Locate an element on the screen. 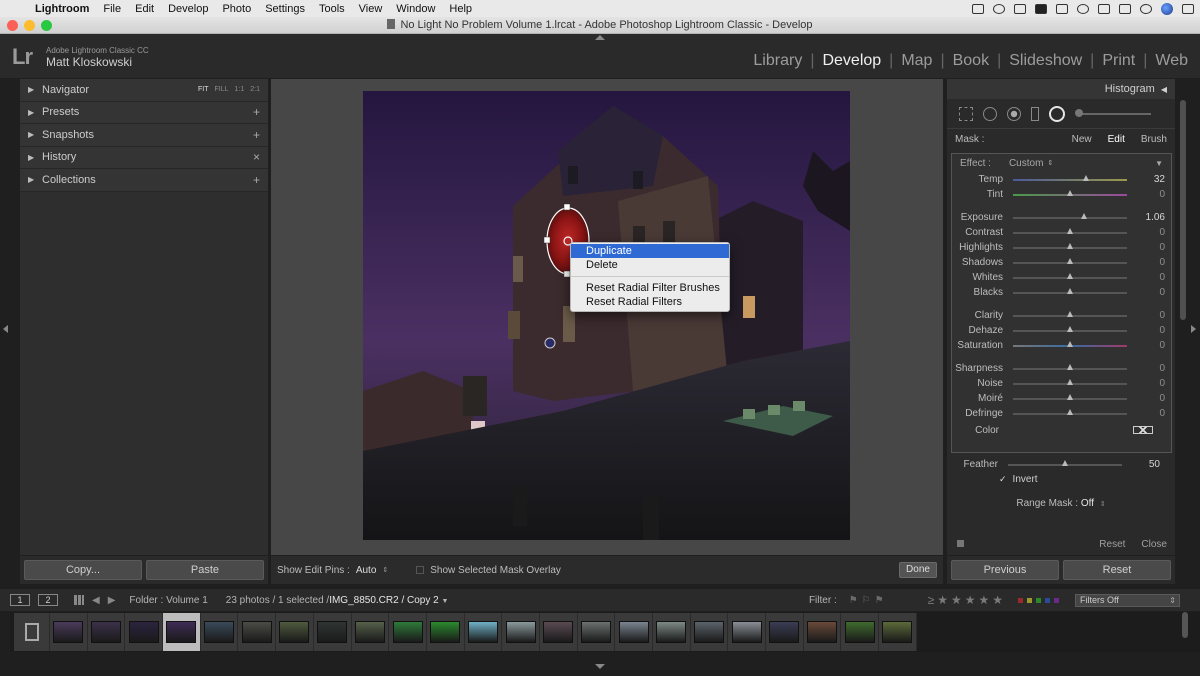  menu-view: View is located at coordinates (371, 9).